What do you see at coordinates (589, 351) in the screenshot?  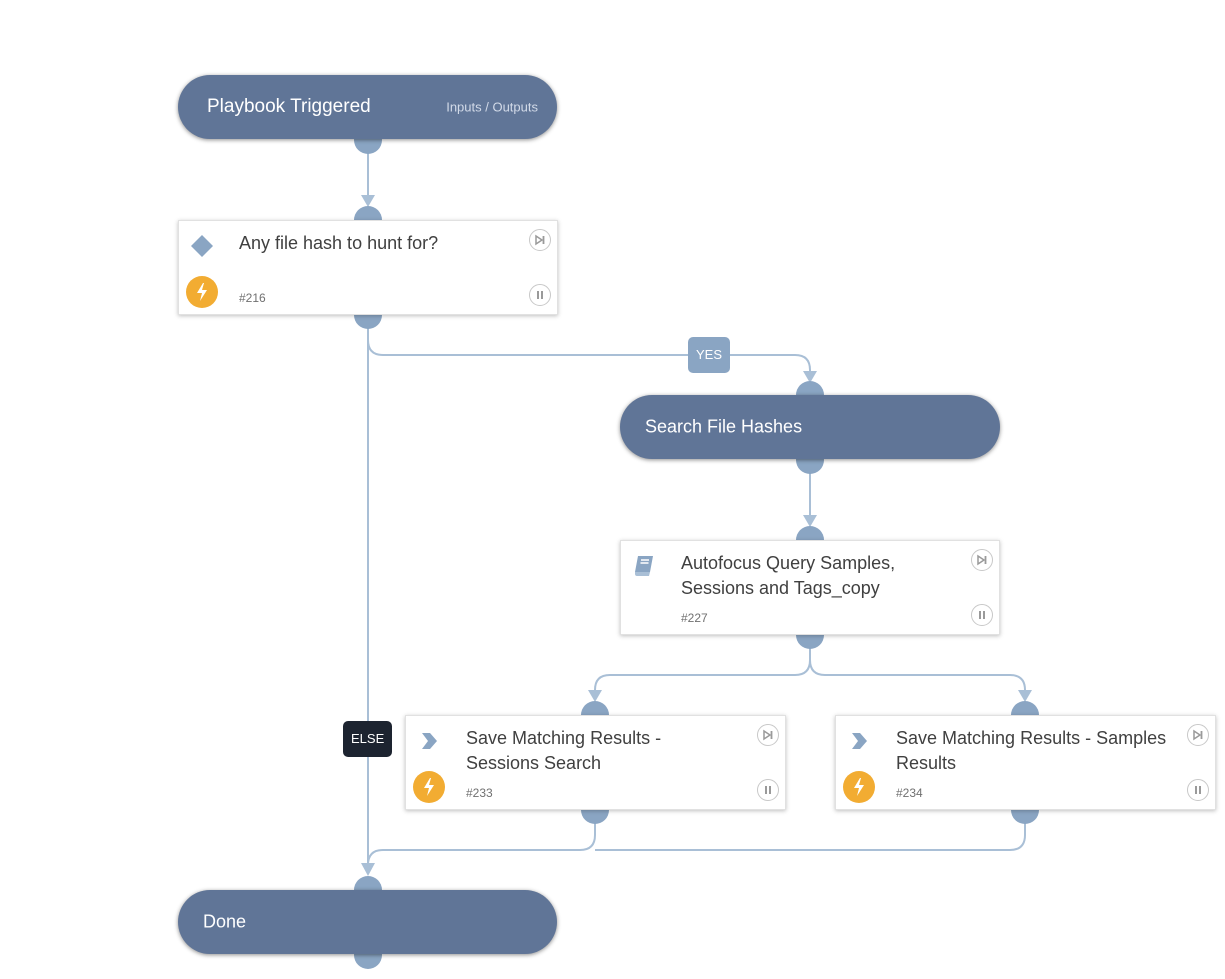 I see `edge-yes-to-search` at bounding box center [589, 351].